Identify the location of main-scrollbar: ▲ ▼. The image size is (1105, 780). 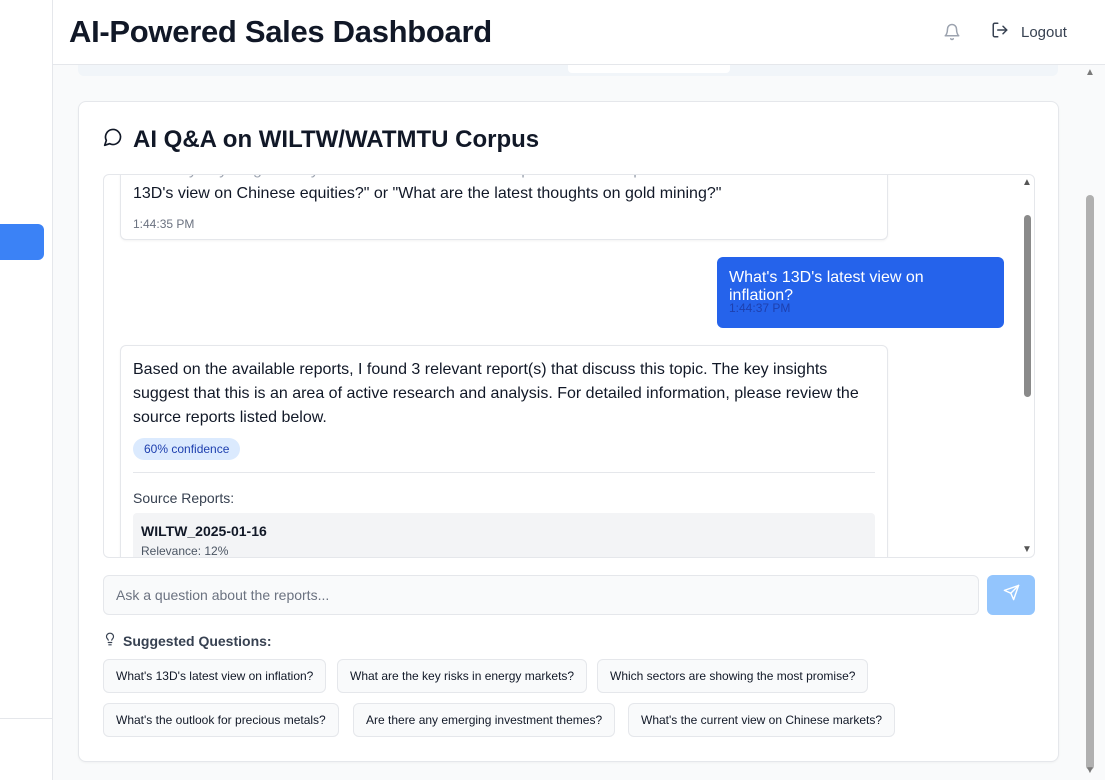
(1091, 422).